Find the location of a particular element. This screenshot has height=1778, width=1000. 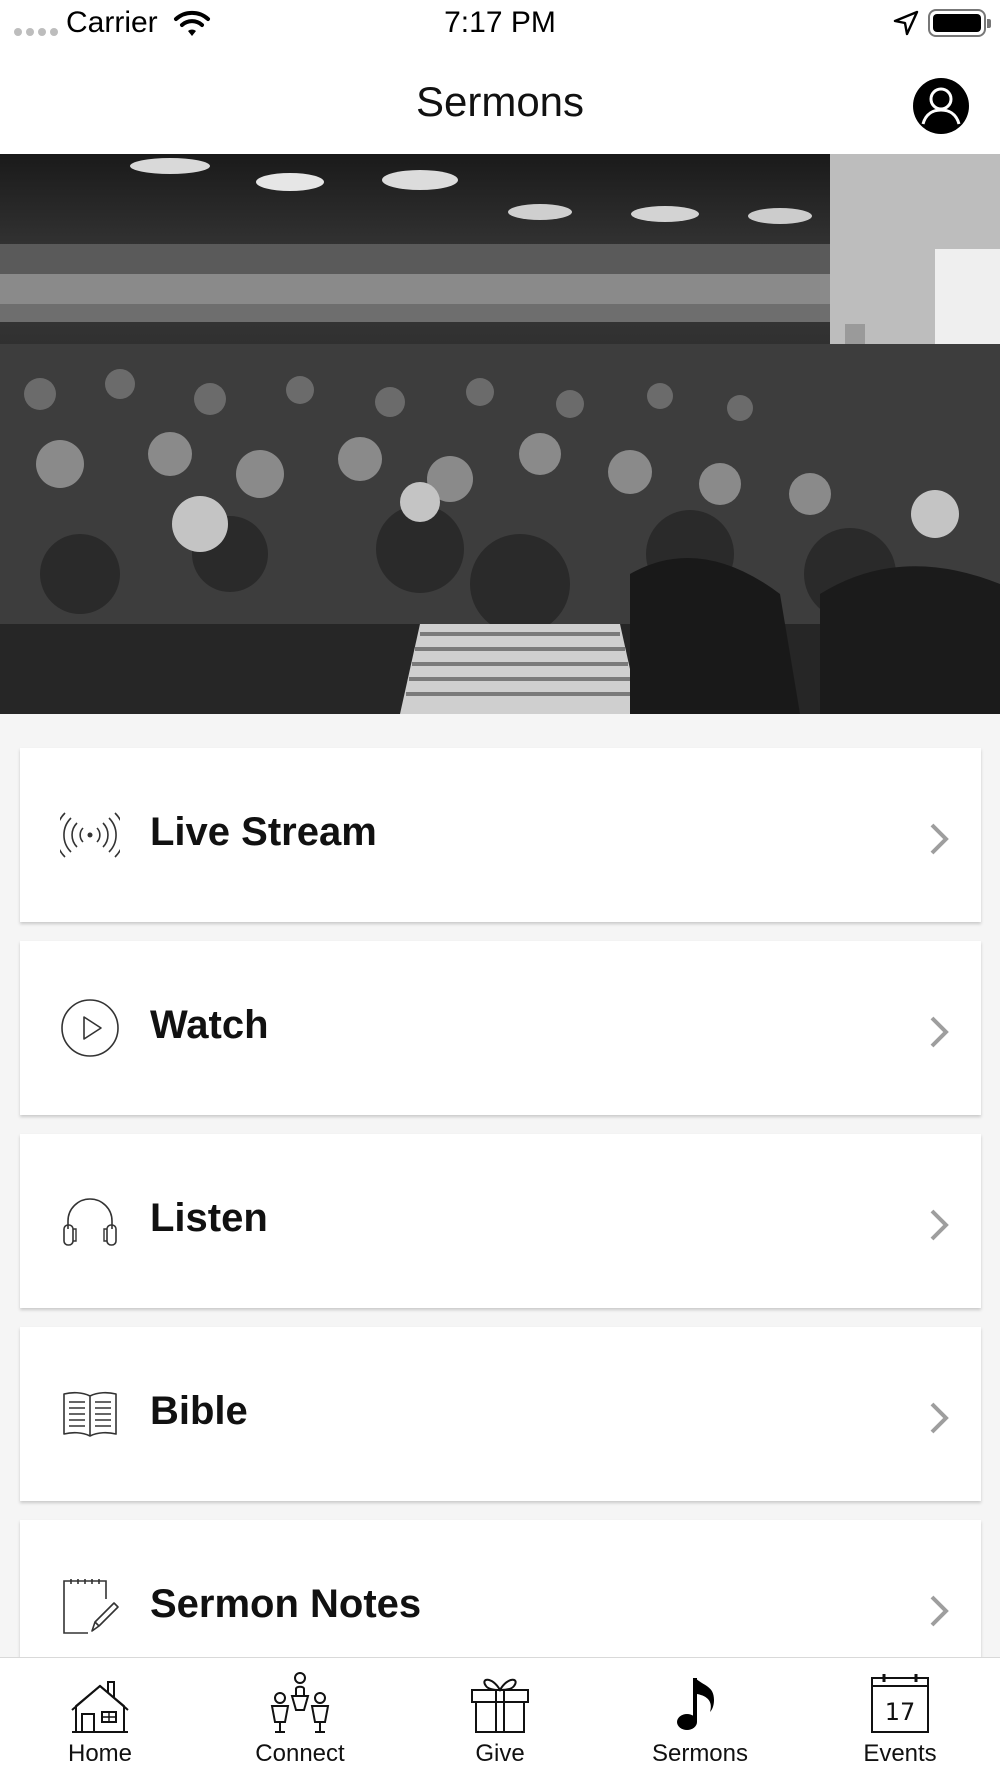

people-icon is located at coordinates (300, 1702).